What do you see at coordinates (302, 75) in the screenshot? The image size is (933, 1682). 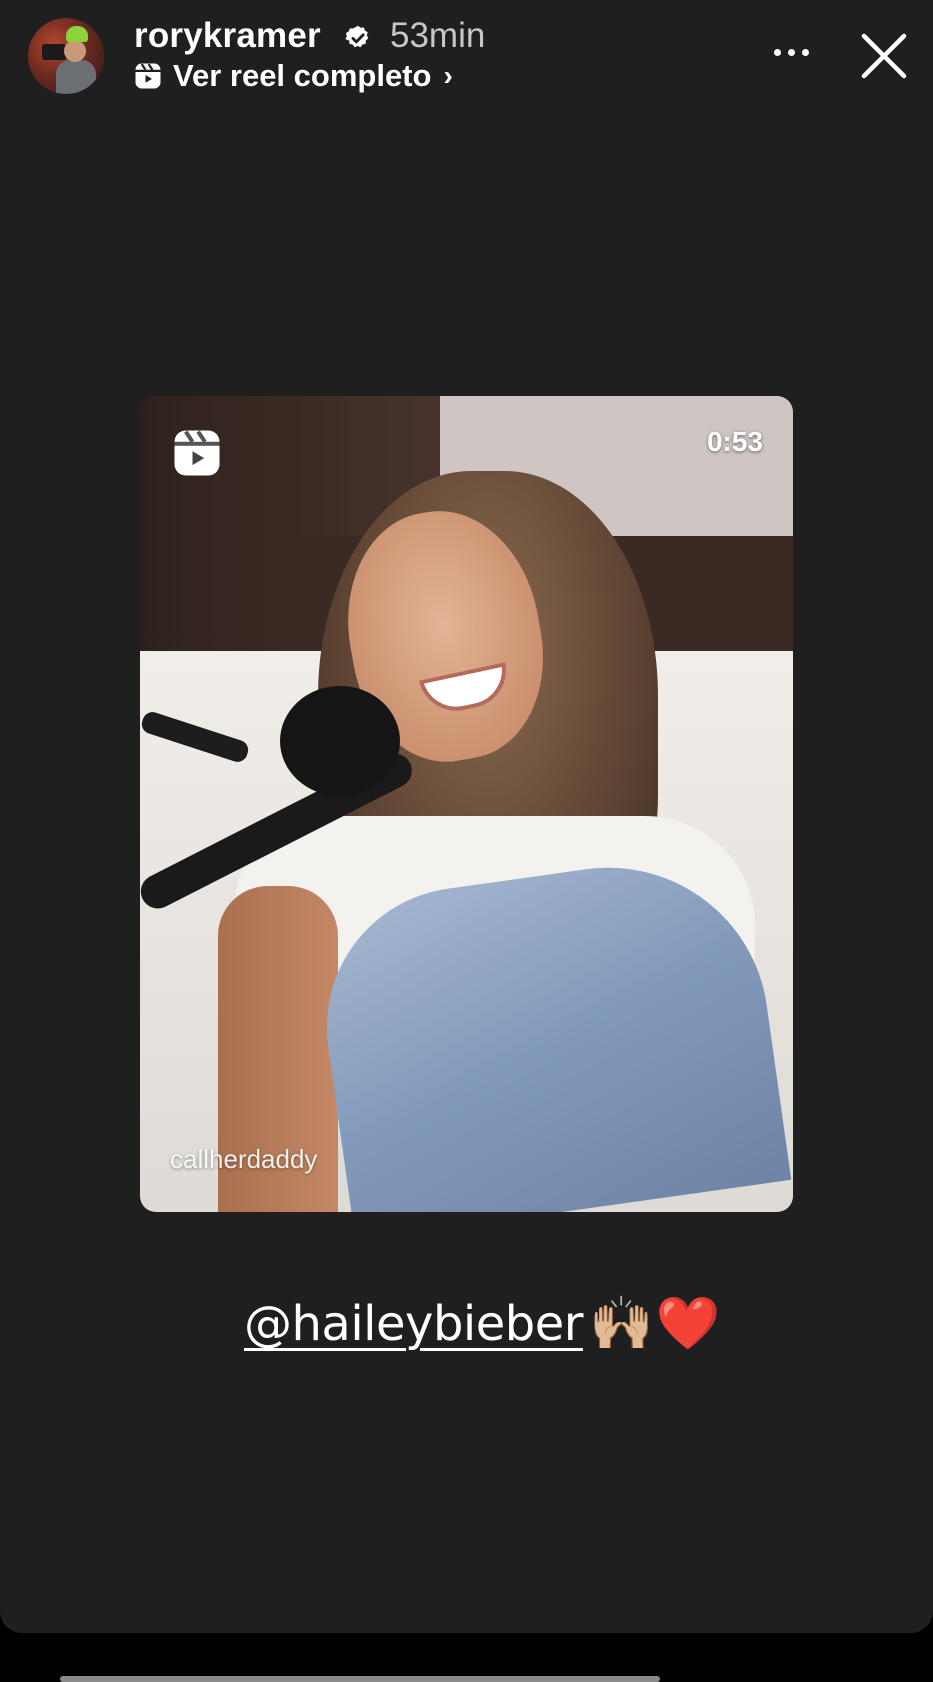 I see `view-full-reel-label: Ver reel completo` at bounding box center [302, 75].